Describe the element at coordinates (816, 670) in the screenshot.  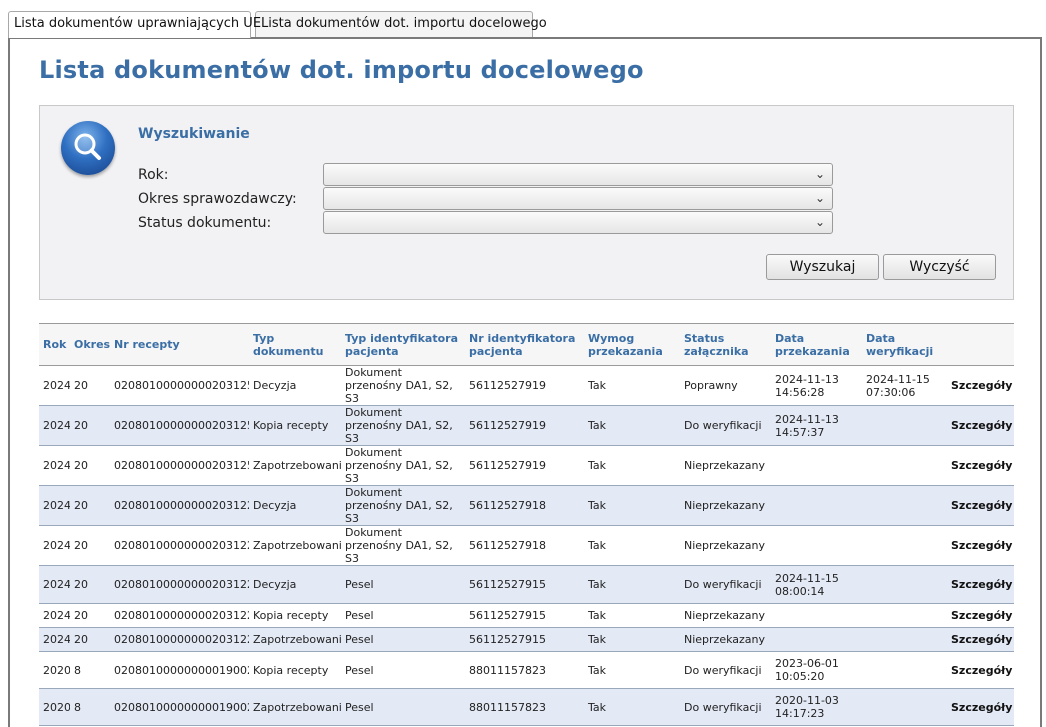
I see `cell-data-przekazania: 2023-06-01 10:05:20` at that location.